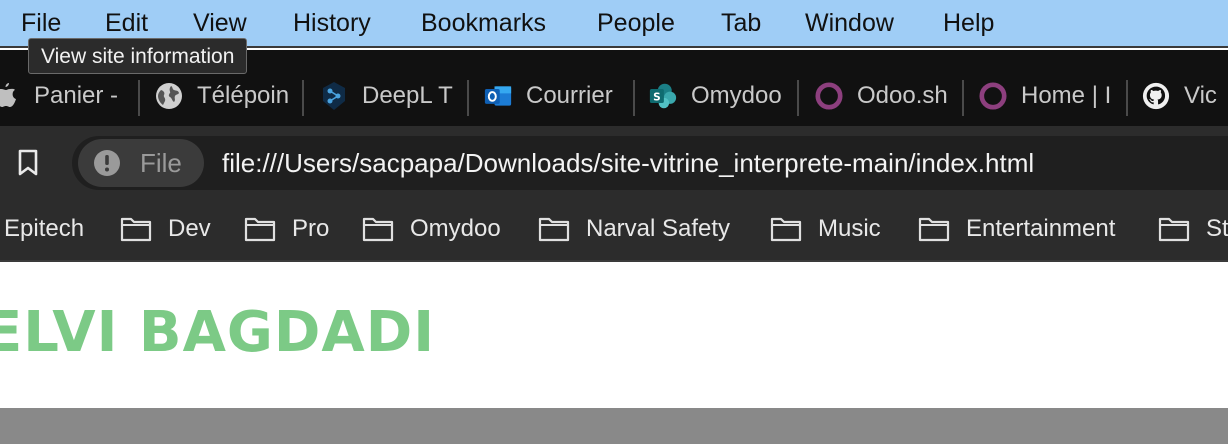 Image resolution: width=1228 pixels, height=444 pixels. What do you see at coordinates (849, 228) in the screenshot?
I see `bookmark-label: Music` at bounding box center [849, 228].